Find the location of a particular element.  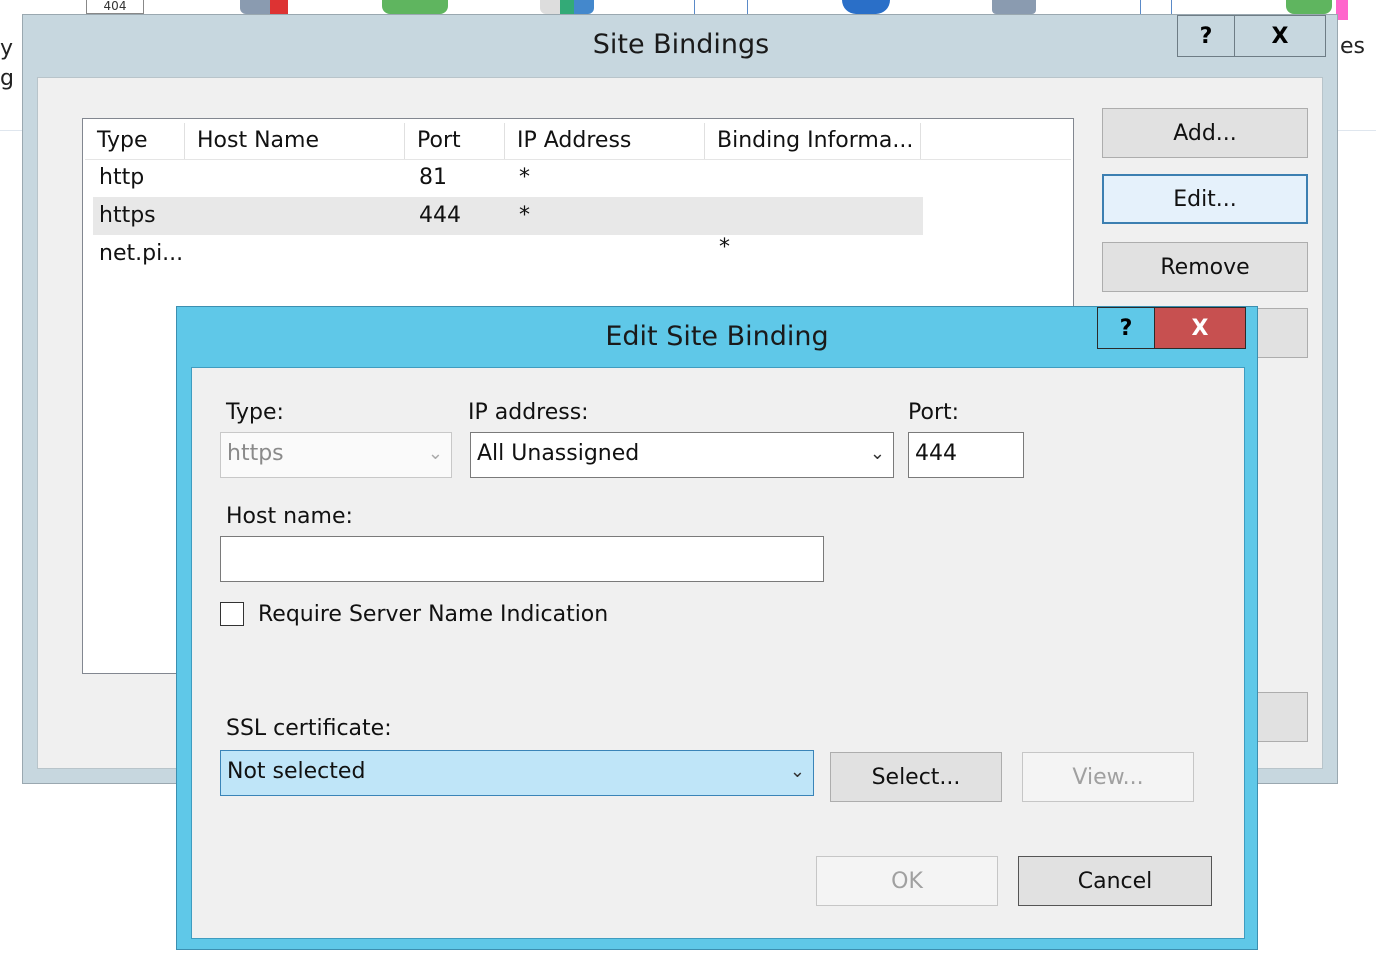

edit-binding-help-button: ? is located at coordinates (1126, 328).